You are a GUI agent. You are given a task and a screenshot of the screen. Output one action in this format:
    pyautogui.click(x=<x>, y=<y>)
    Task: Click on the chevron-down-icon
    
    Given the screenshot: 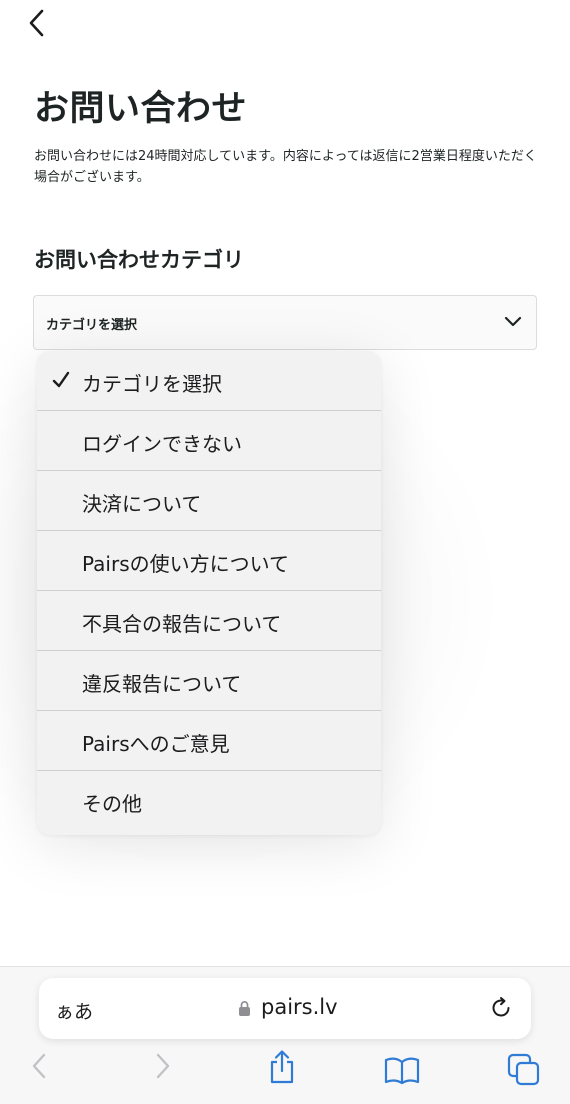 What is the action you would take?
    pyautogui.click(x=513, y=321)
    